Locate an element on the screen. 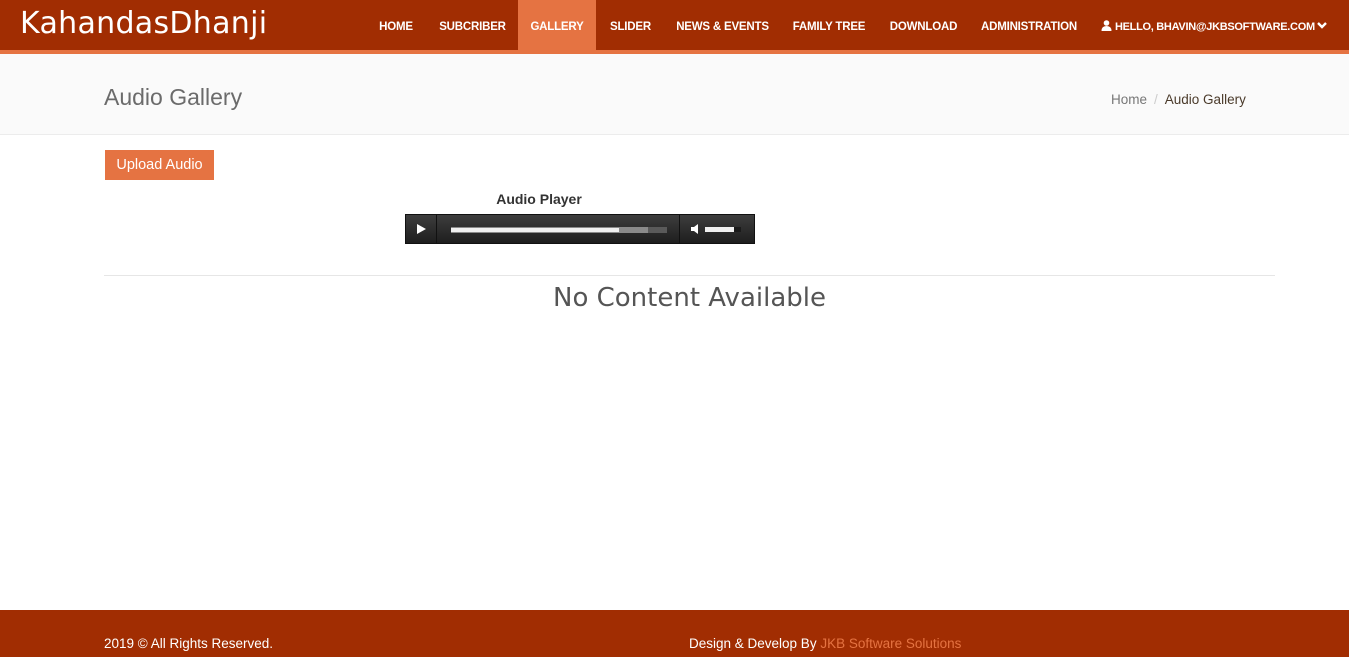  upload-audio-button: Upload Audio is located at coordinates (159, 165).